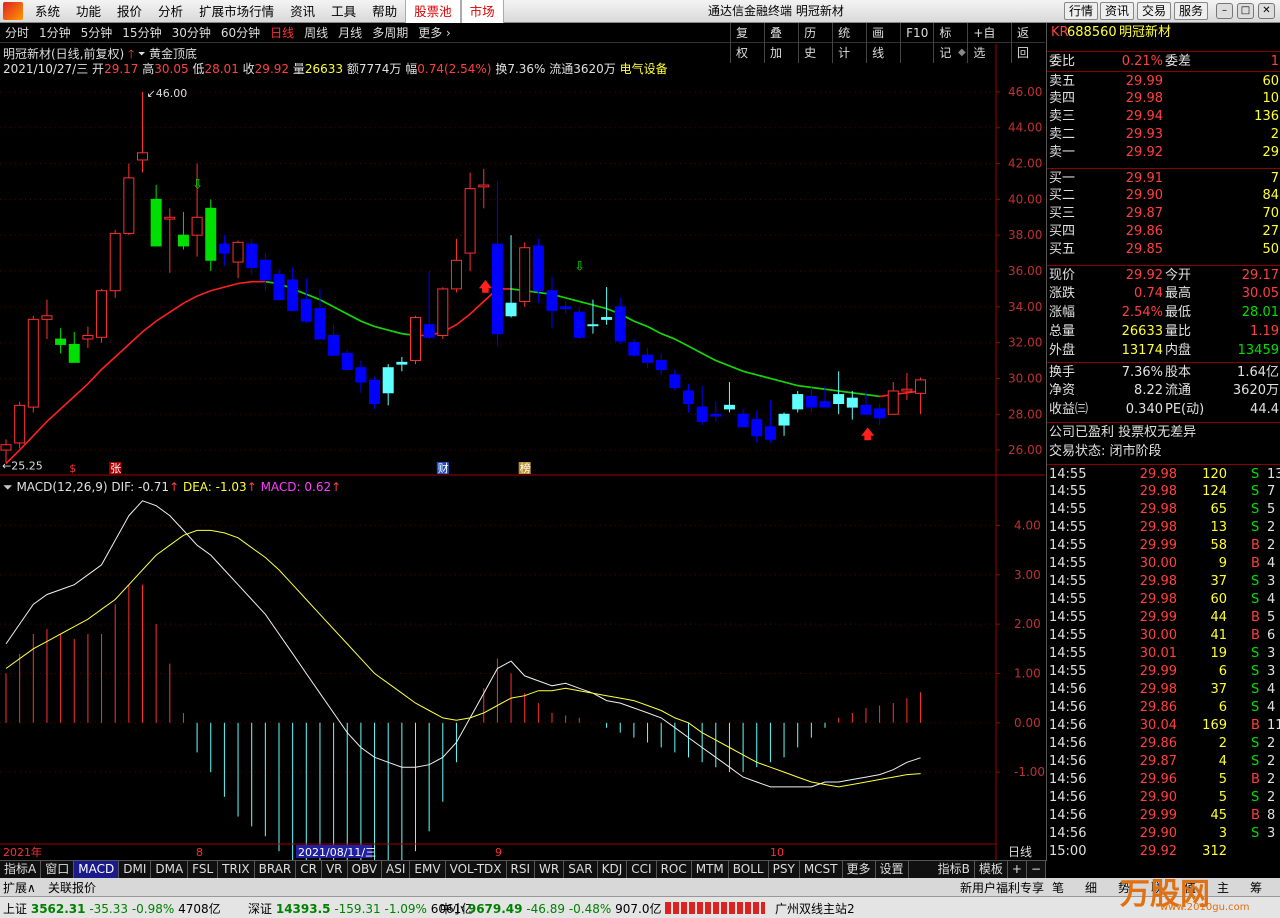 This screenshot has width=1280, height=918. Describe the element at coordinates (1017, 869) in the screenshot. I see `zoom-in-icon: +` at that location.